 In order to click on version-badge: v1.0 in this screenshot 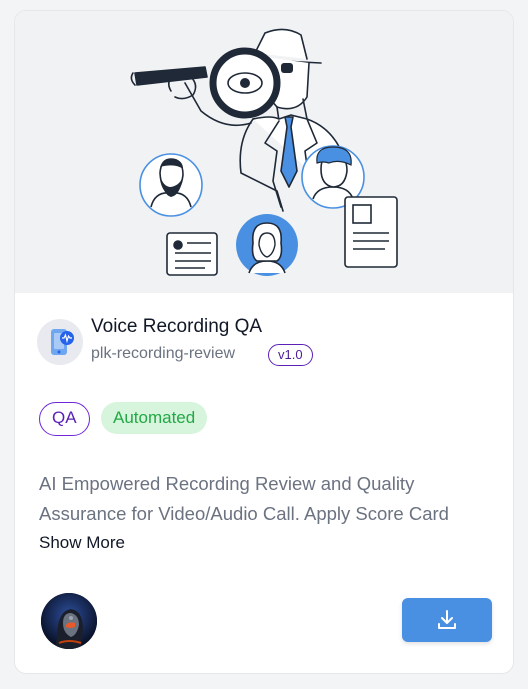, I will do `click(290, 355)`.